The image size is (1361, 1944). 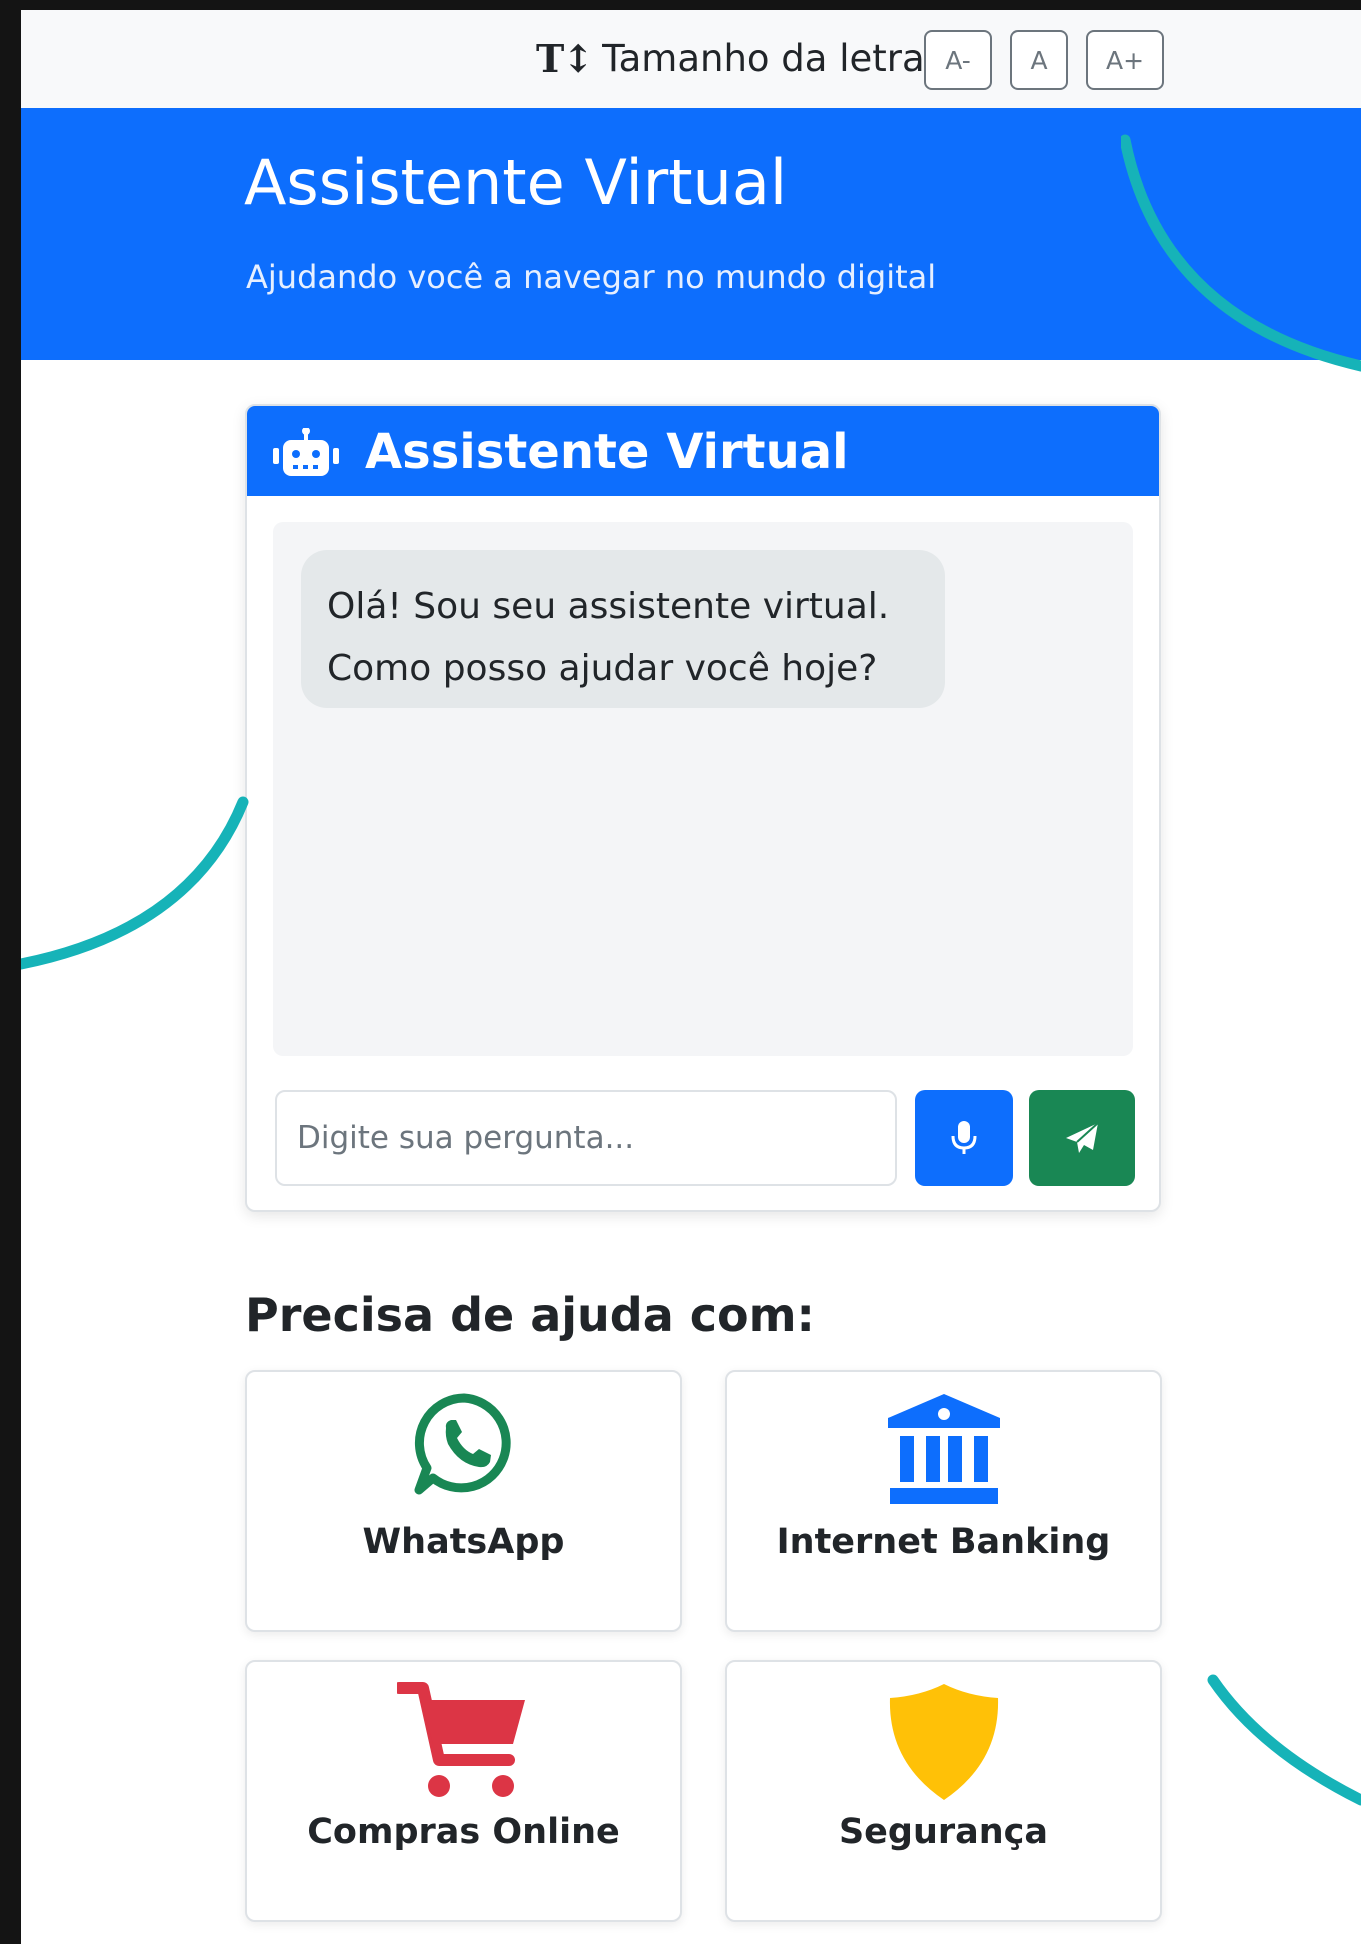 What do you see at coordinates (1125, 60) in the screenshot?
I see `font-increase-button: A+` at bounding box center [1125, 60].